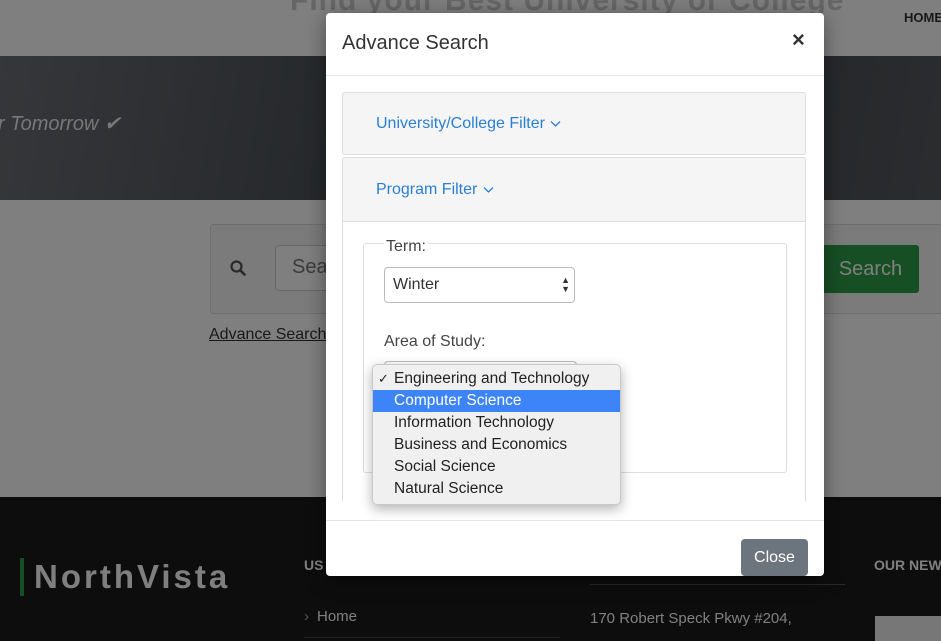 The image size is (941, 641). What do you see at coordinates (383, 378) in the screenshot?
I see `checkmark-icon: ✓` at bounding box center [383, 378].